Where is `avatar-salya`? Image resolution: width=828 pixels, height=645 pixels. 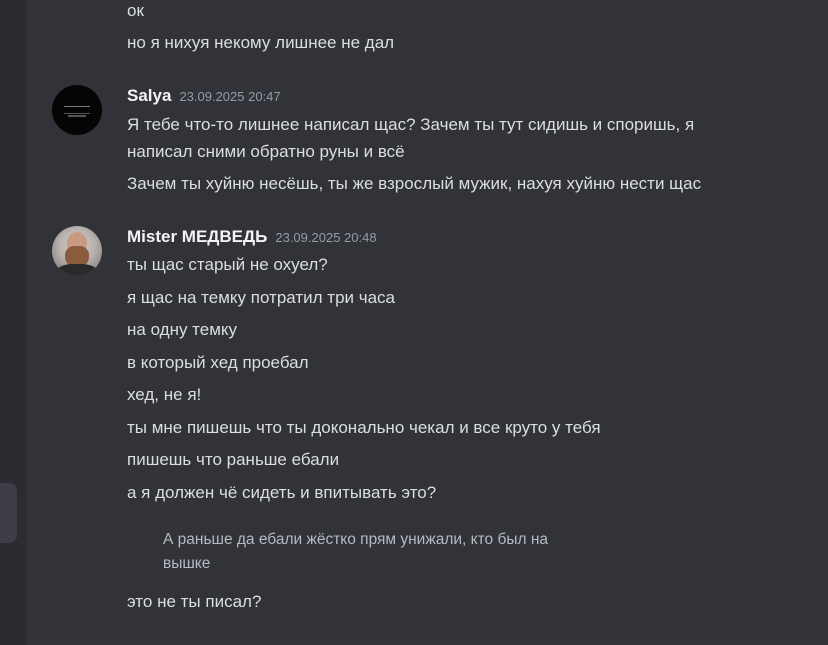 avatar-salya is located at coordinates (77, 110).